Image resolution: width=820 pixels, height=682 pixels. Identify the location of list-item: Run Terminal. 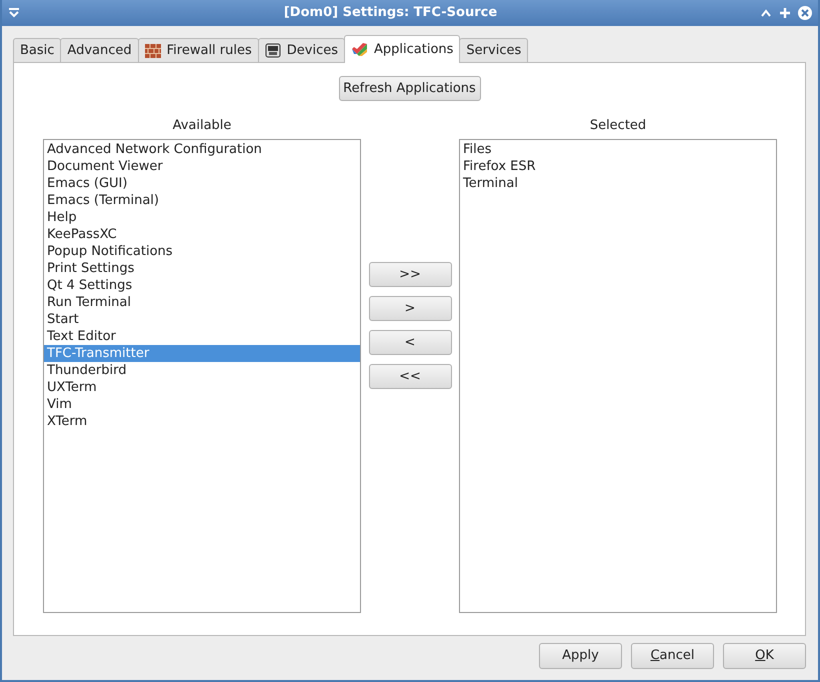
(202, 302).